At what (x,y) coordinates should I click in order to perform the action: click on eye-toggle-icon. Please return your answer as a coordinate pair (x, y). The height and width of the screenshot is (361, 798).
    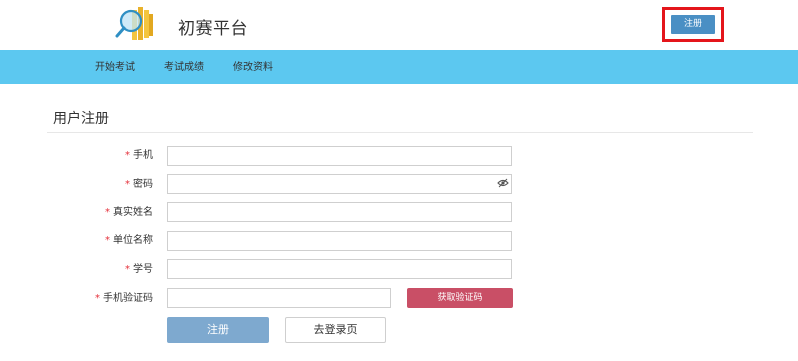
    Looking at the image, I should click on (503, 183).